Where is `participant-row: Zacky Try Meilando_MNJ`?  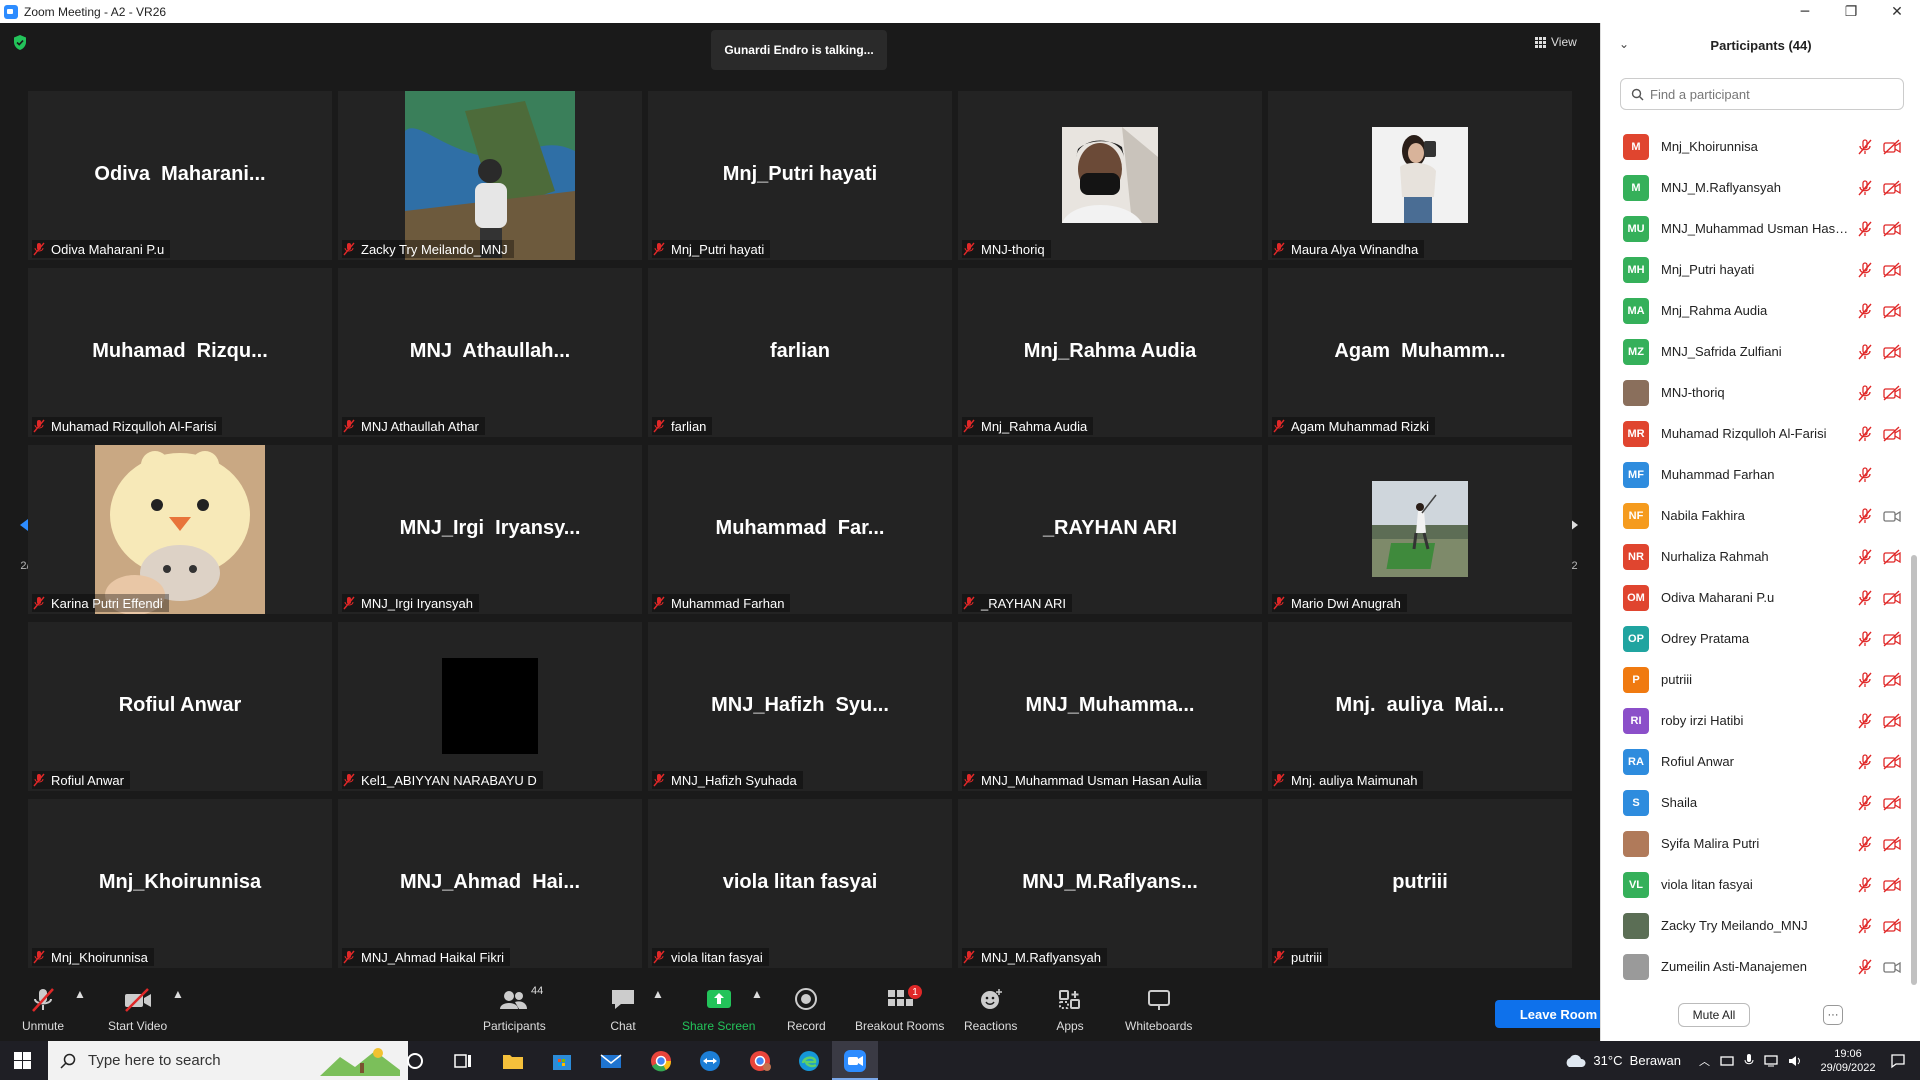
participant-row: Zacky Try Meilando_MNJ is located at coordinates (1755, 925).